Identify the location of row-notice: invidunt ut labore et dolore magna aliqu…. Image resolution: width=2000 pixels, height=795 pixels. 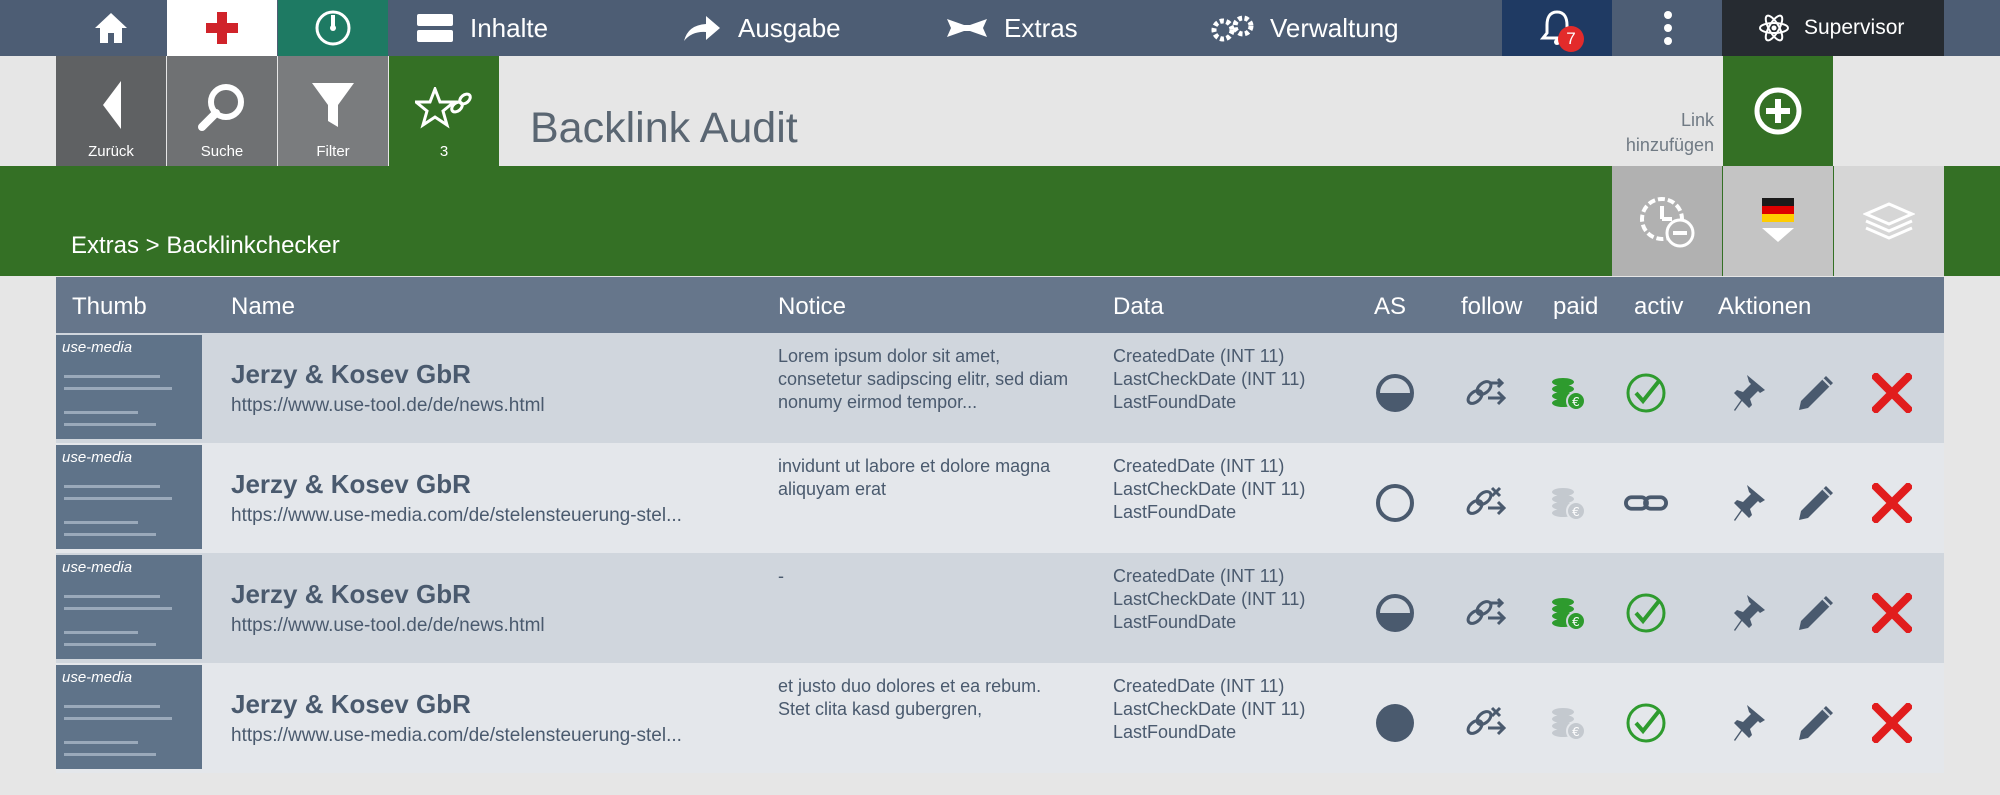
(914, 477).